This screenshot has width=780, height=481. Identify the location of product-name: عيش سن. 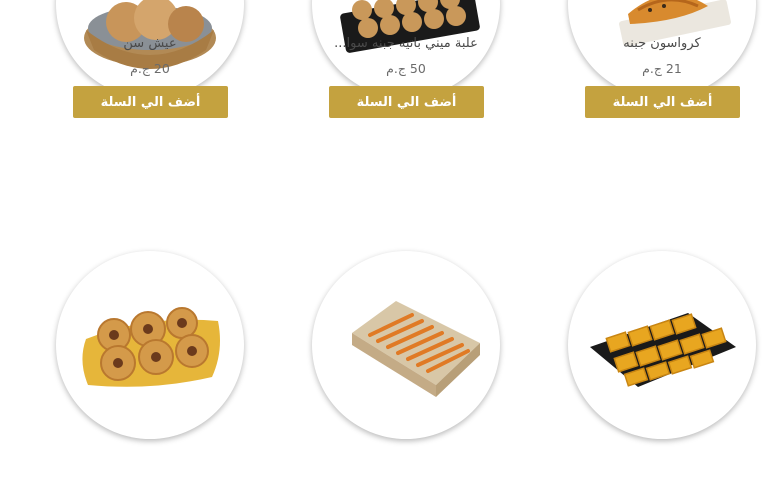
(150, 43).